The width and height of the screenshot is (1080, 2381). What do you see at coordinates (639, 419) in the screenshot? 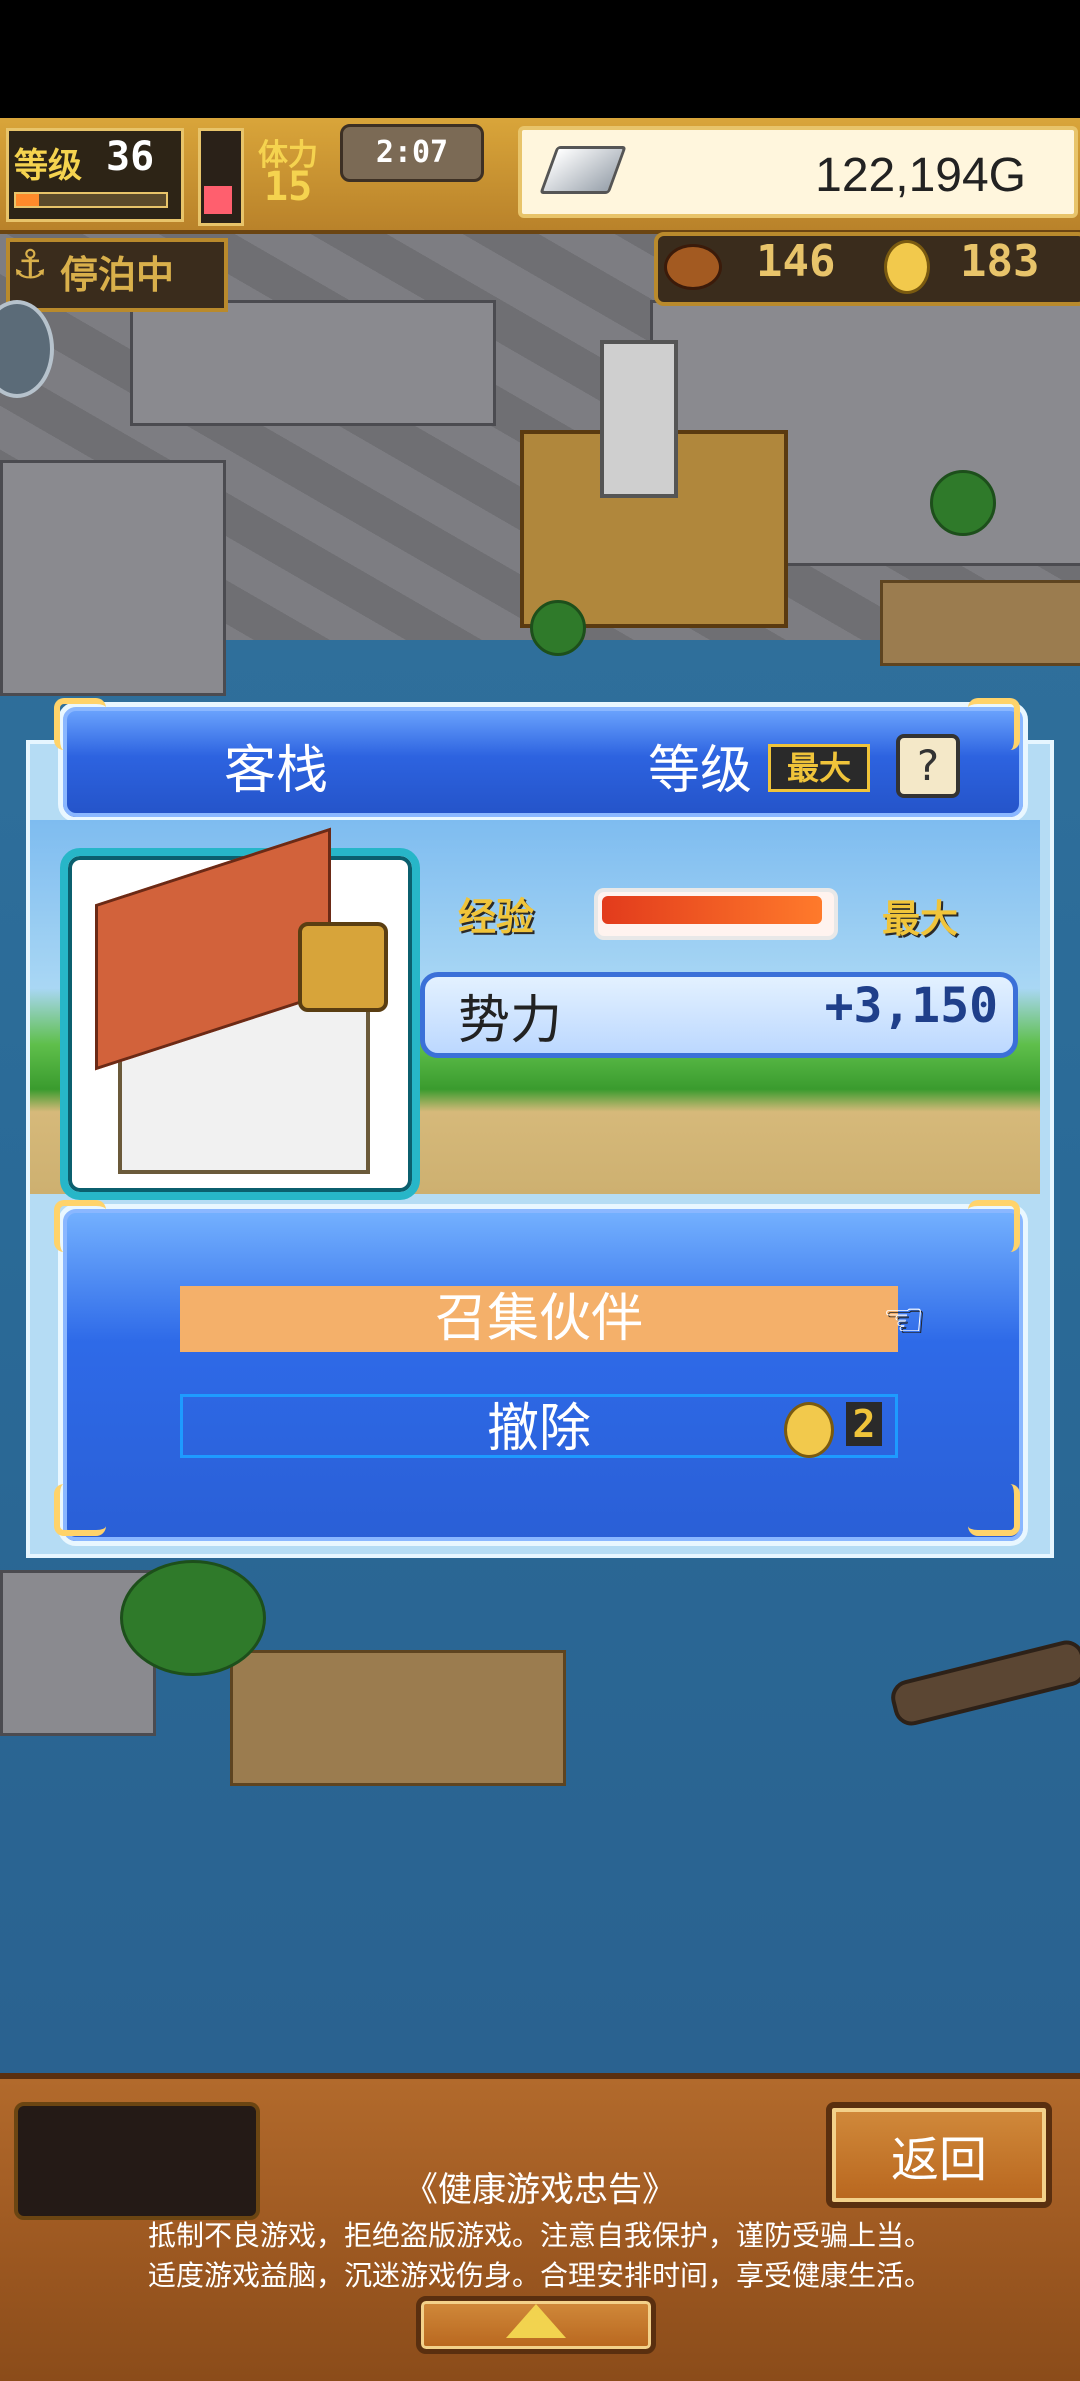
I see `lighthouse` at bounding box center [639, 419].